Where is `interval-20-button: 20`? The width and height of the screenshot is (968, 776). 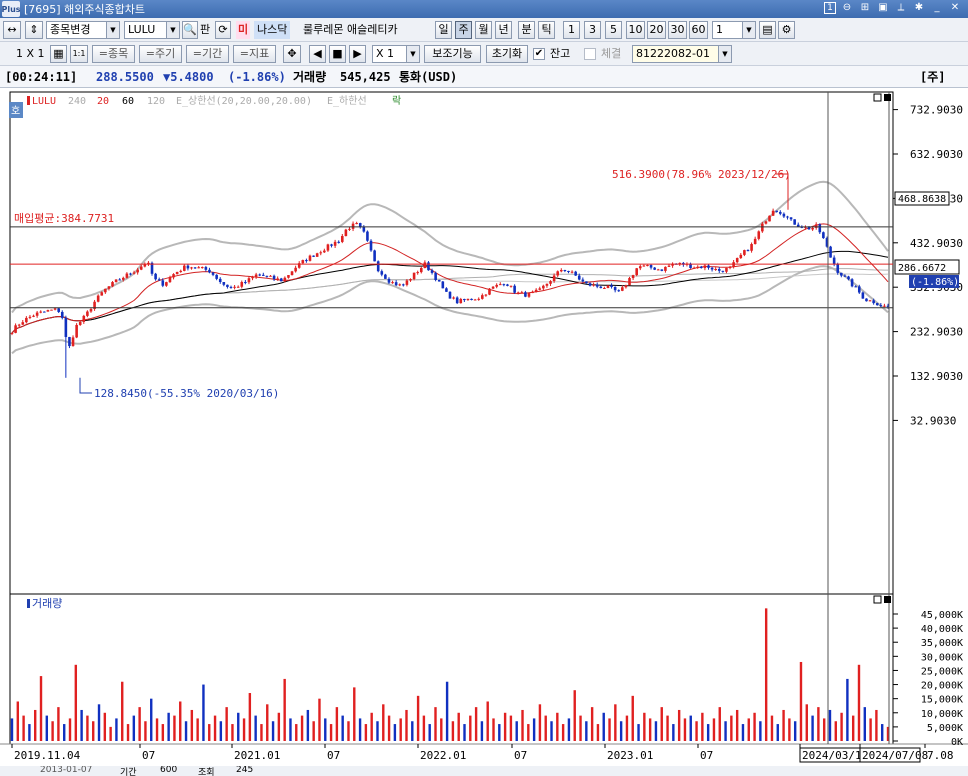
interval-20-button: 20 is located at coordinates (656, 30).